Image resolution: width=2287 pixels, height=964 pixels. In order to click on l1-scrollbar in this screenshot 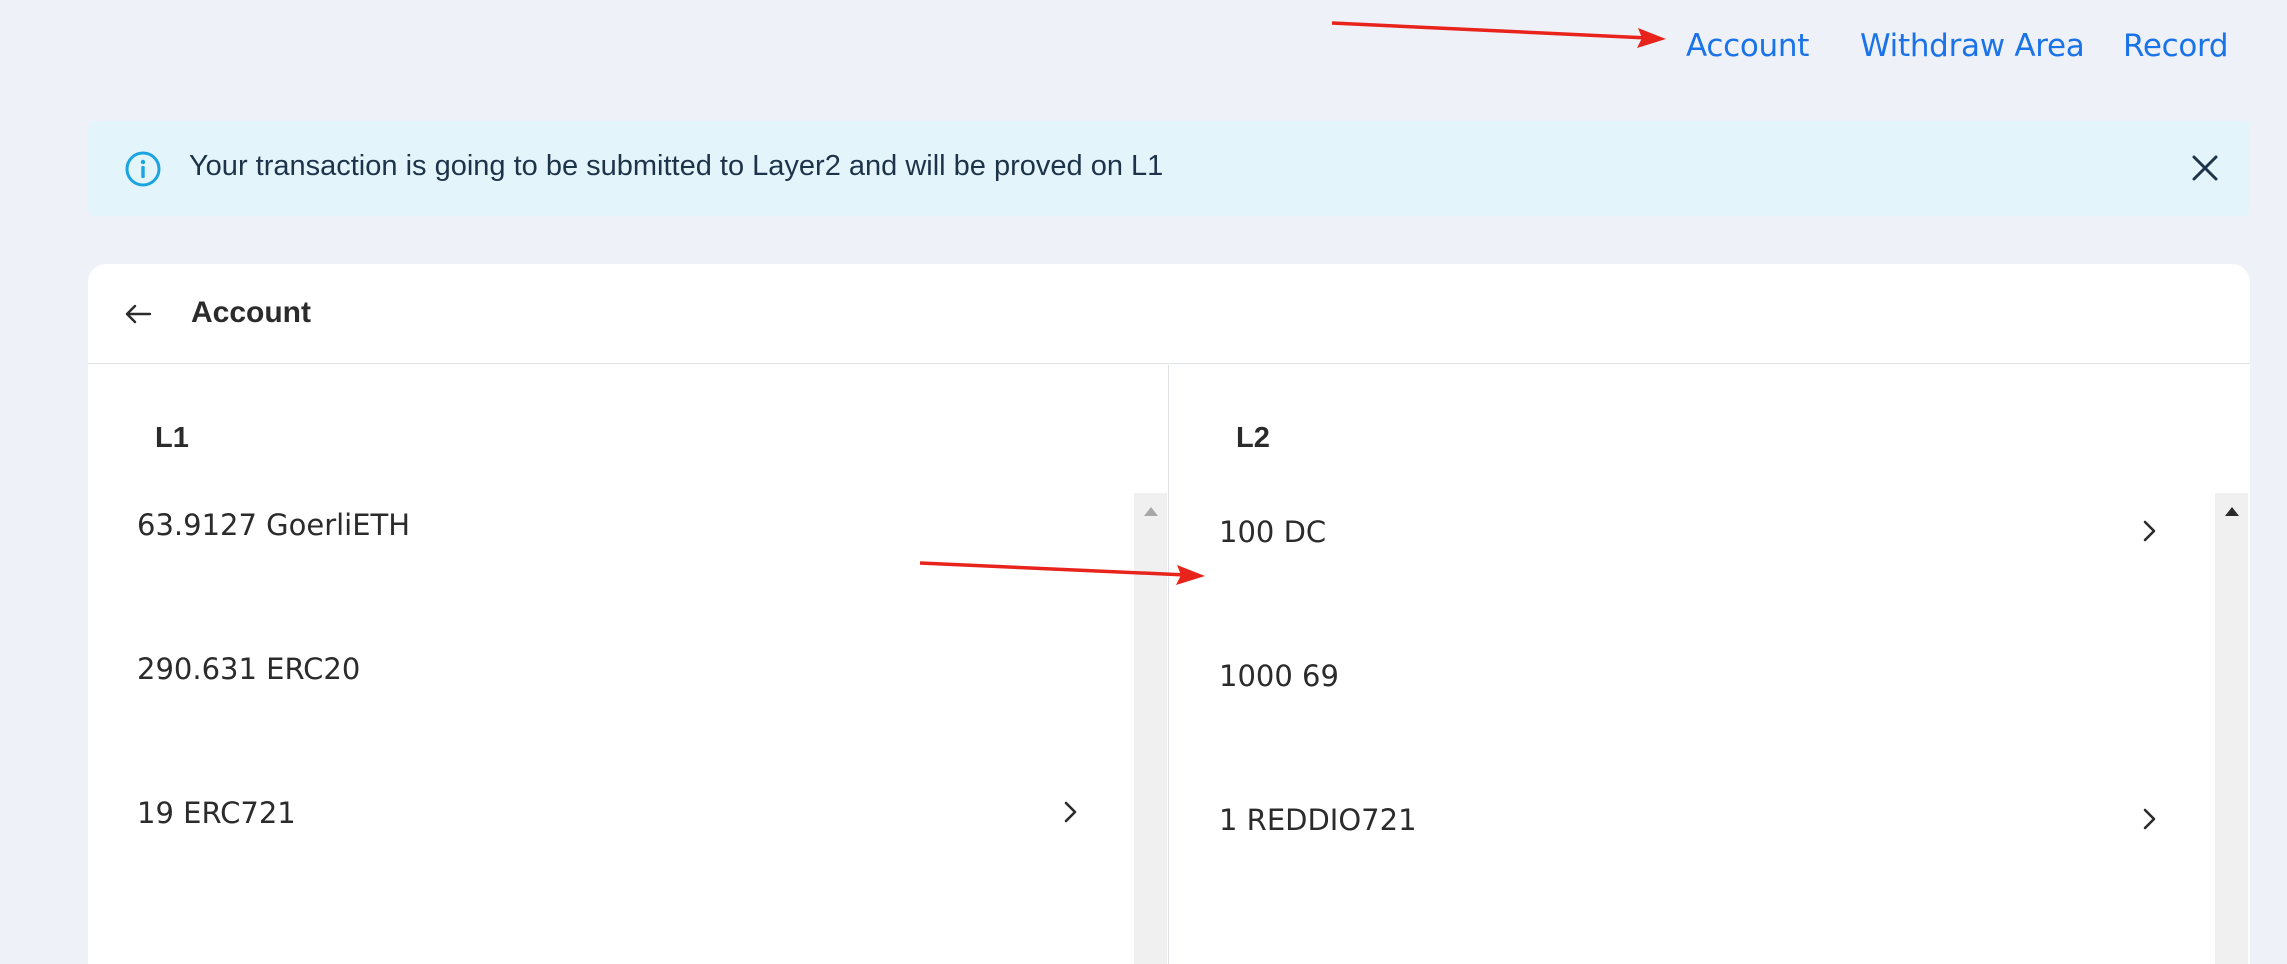, I will do `click(1150, 728)`.